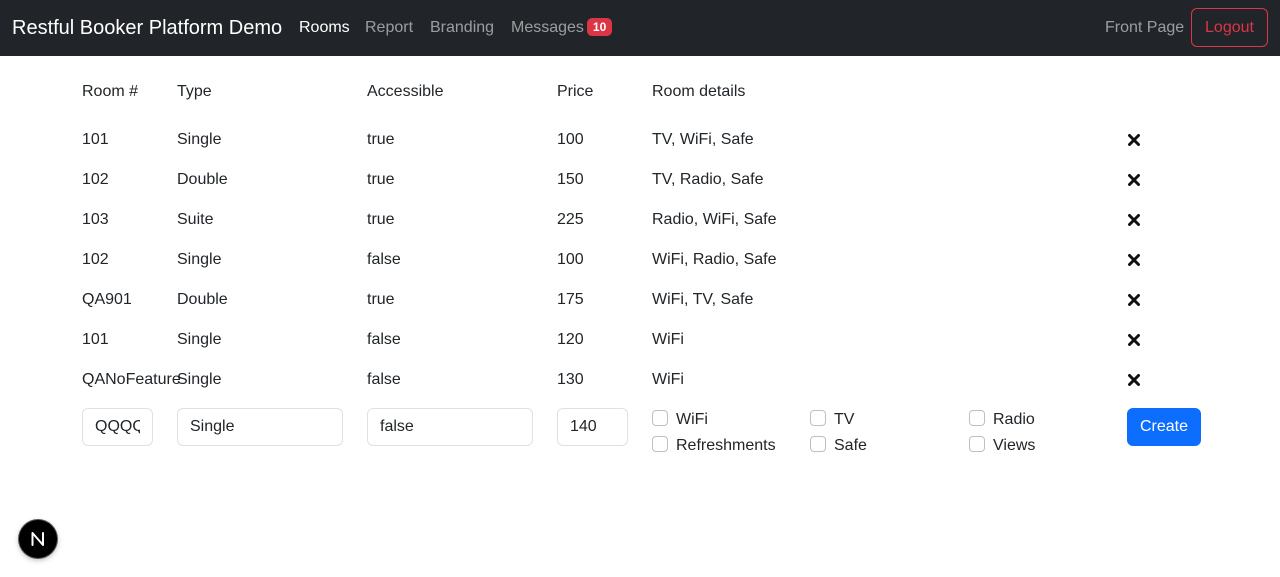 This screenshot has height=577, width=1280. What do you see at coordinates (726, 445) in the screenshot?
I see `refreshments-label: Refreshments` at bounding box center [726, 445].